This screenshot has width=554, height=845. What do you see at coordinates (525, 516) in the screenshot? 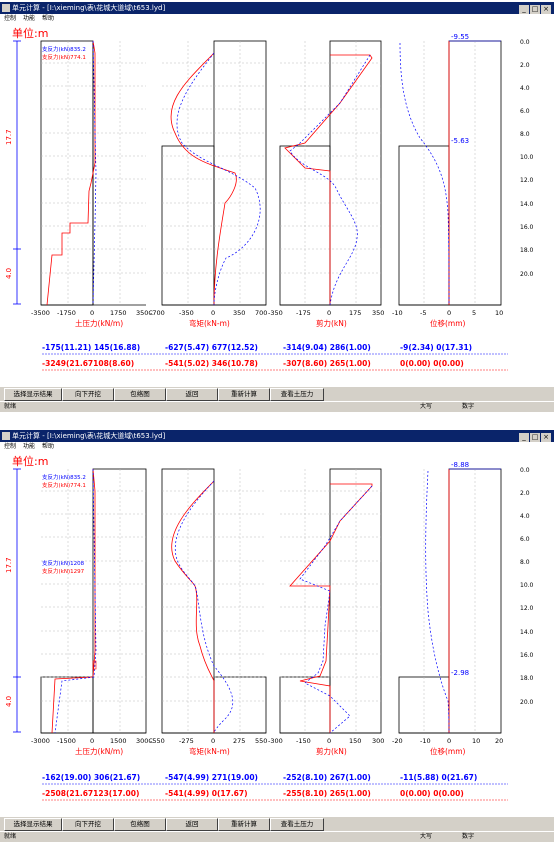
I see `depth-tick: 4.0` at bounding box center [525, 516].